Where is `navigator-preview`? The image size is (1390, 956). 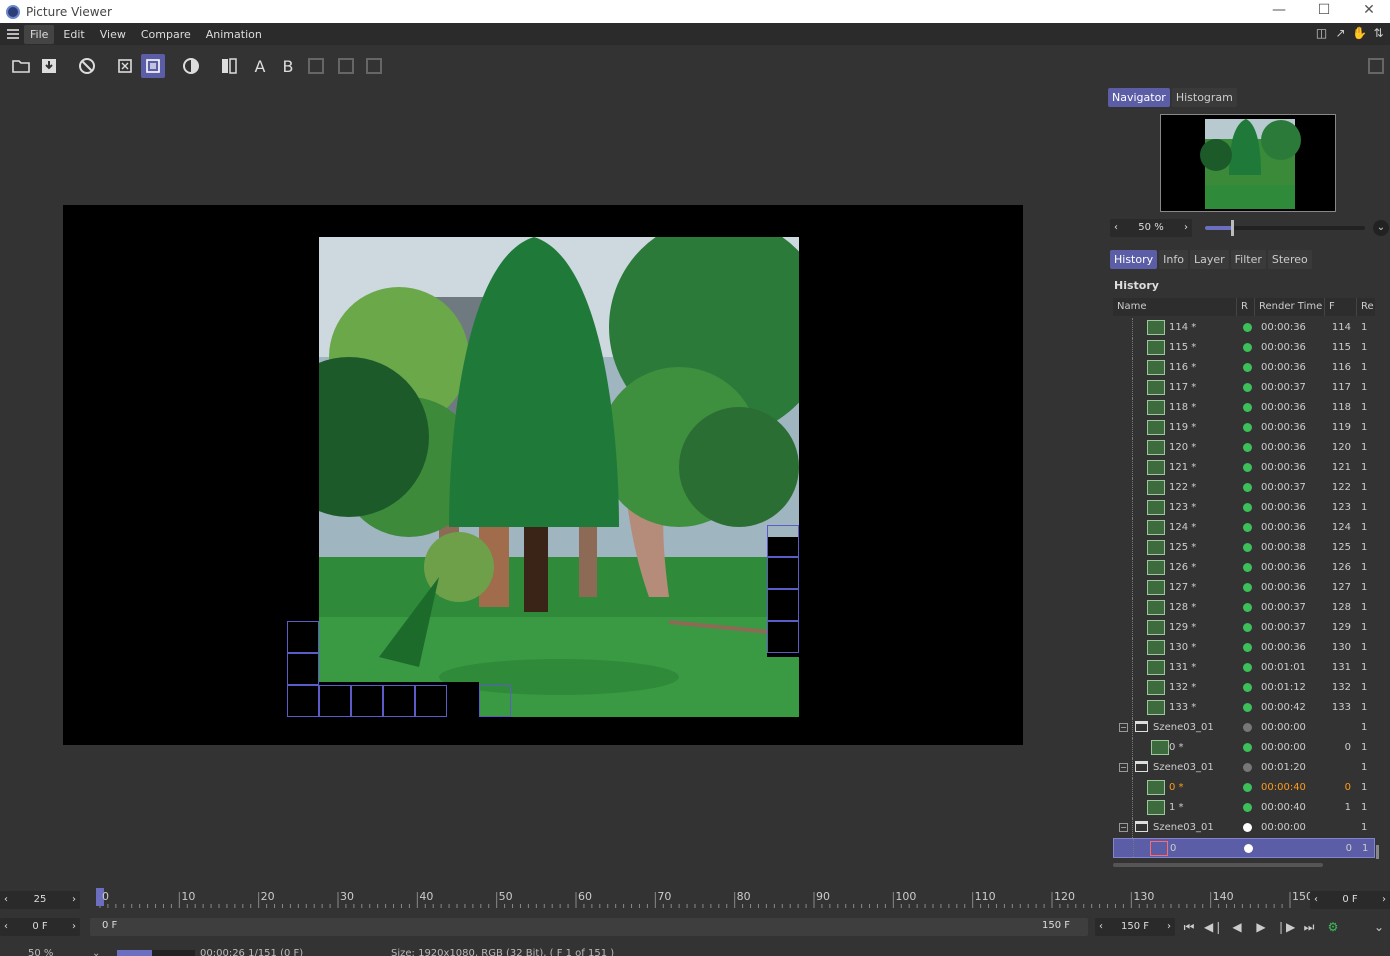
navigator-preview is located at coordinates (1248, 163).